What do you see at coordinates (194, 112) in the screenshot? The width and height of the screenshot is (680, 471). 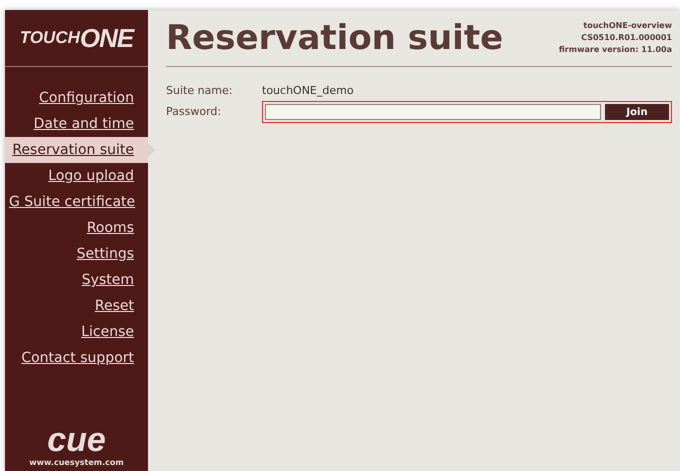 I see `field-label: Password:` at bounding box center [194, 112].